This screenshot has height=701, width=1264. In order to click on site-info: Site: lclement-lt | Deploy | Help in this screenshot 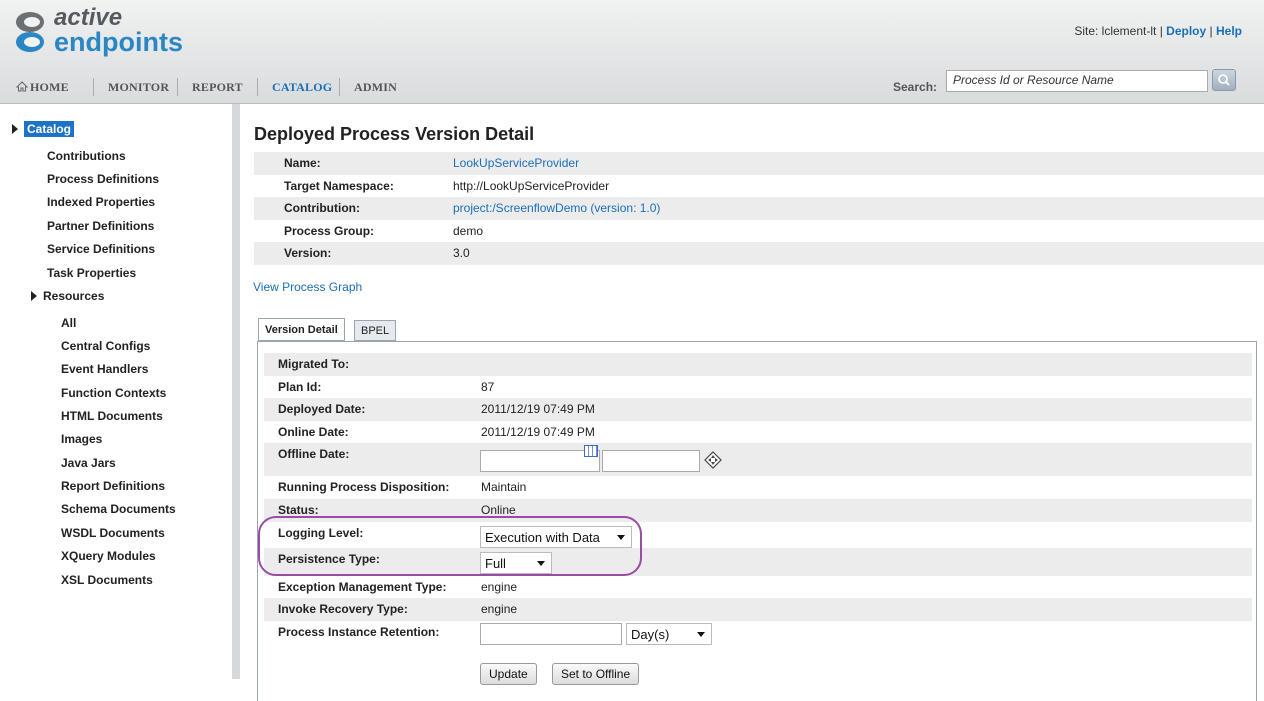, I will do `click(1158, 31)`.